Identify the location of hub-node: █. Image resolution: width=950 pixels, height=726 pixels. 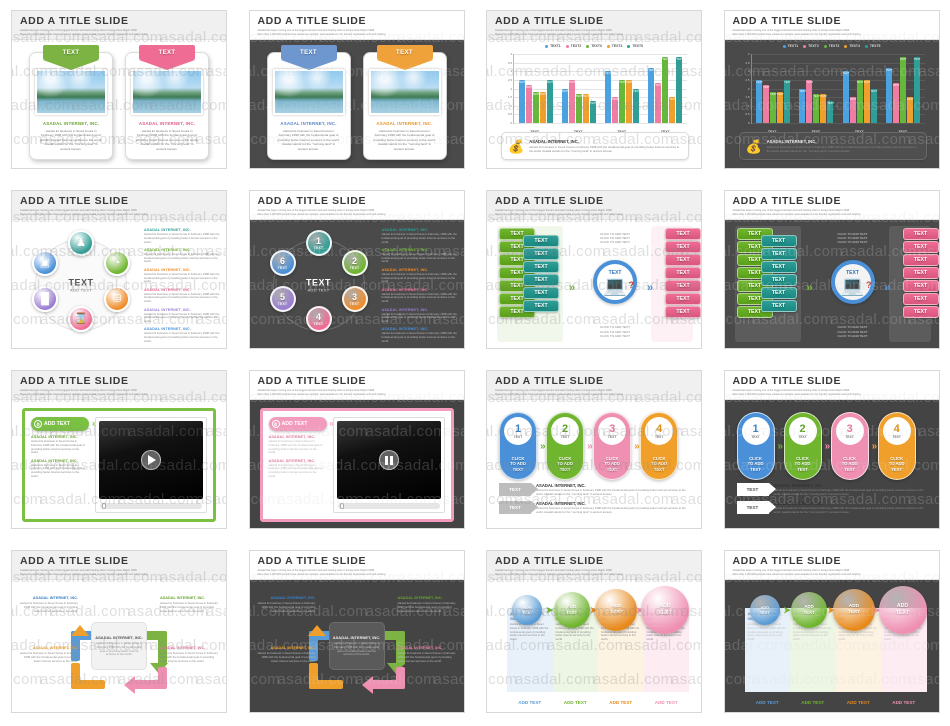
(45, 299).